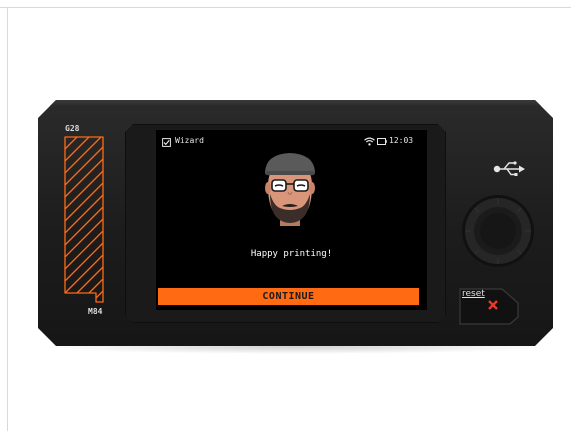 The image size is (571, 431). What do you see at coordinates (285, 7) in the screenshot?
I see `frame-top-border` at bounding box center [285, 7].